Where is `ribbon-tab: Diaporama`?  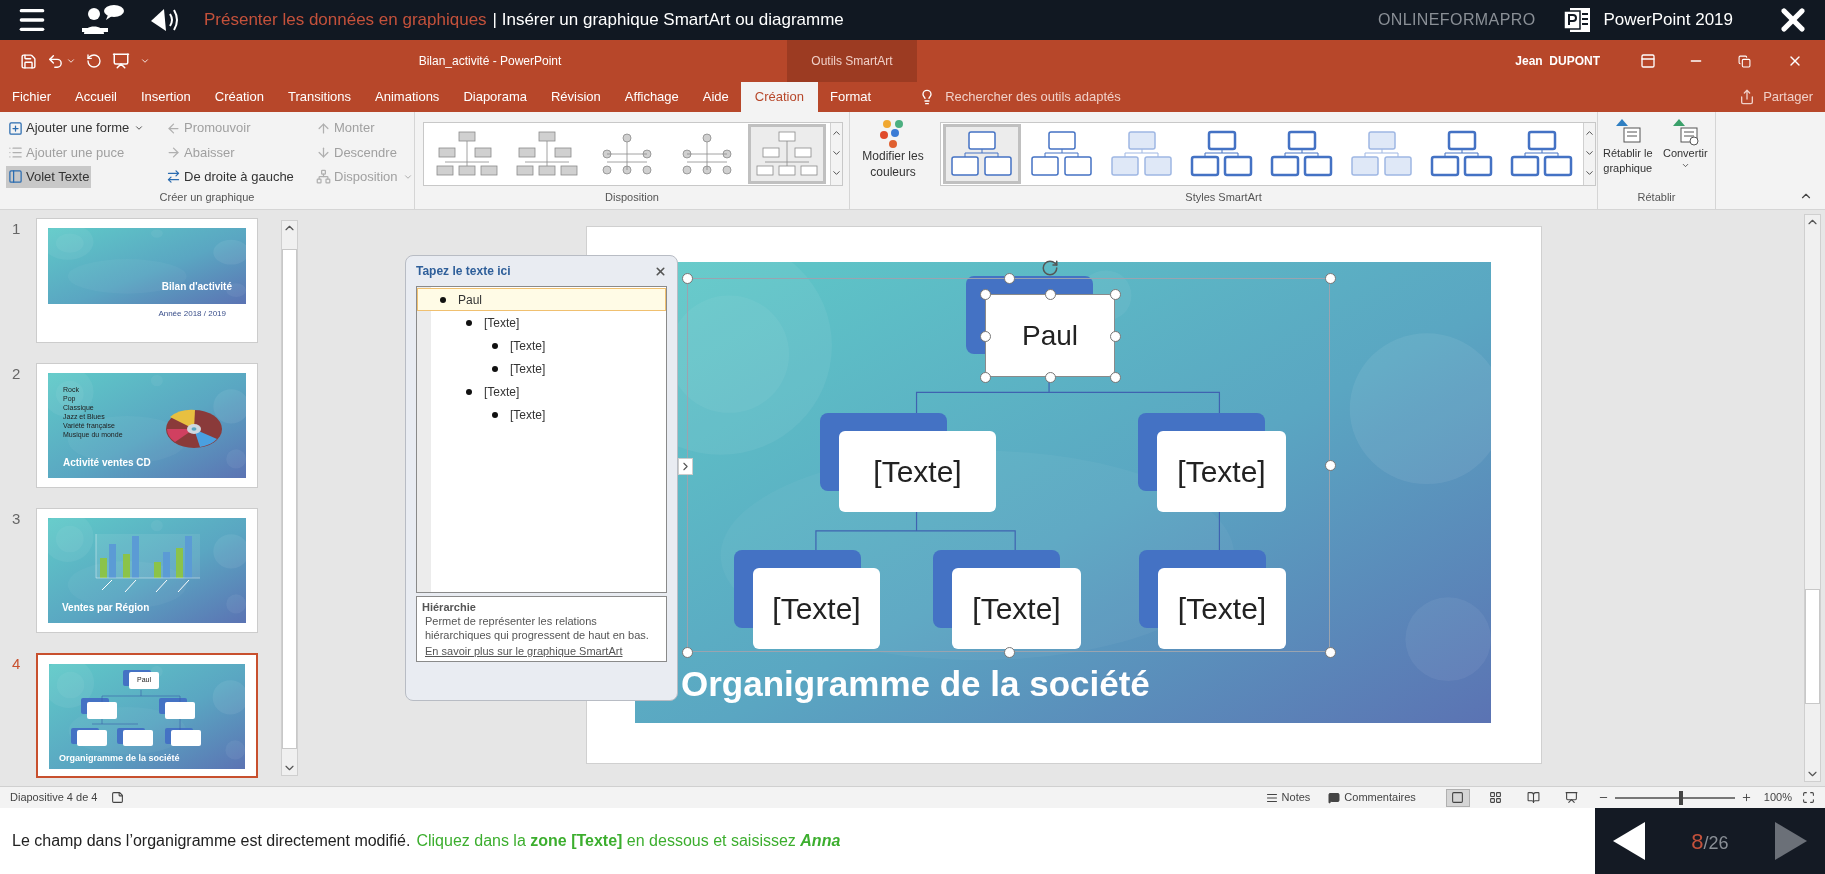
ribbon-tab: Diaporama is located at coordinates (495, 97).